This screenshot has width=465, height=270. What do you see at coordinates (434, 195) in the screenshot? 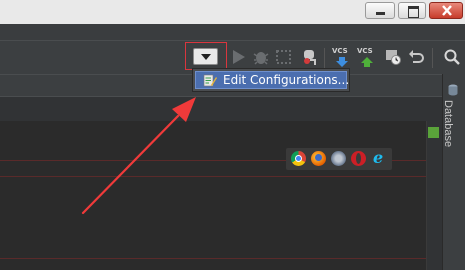
I see `editor-scroll-gutter` at bounding box center [434, 195].